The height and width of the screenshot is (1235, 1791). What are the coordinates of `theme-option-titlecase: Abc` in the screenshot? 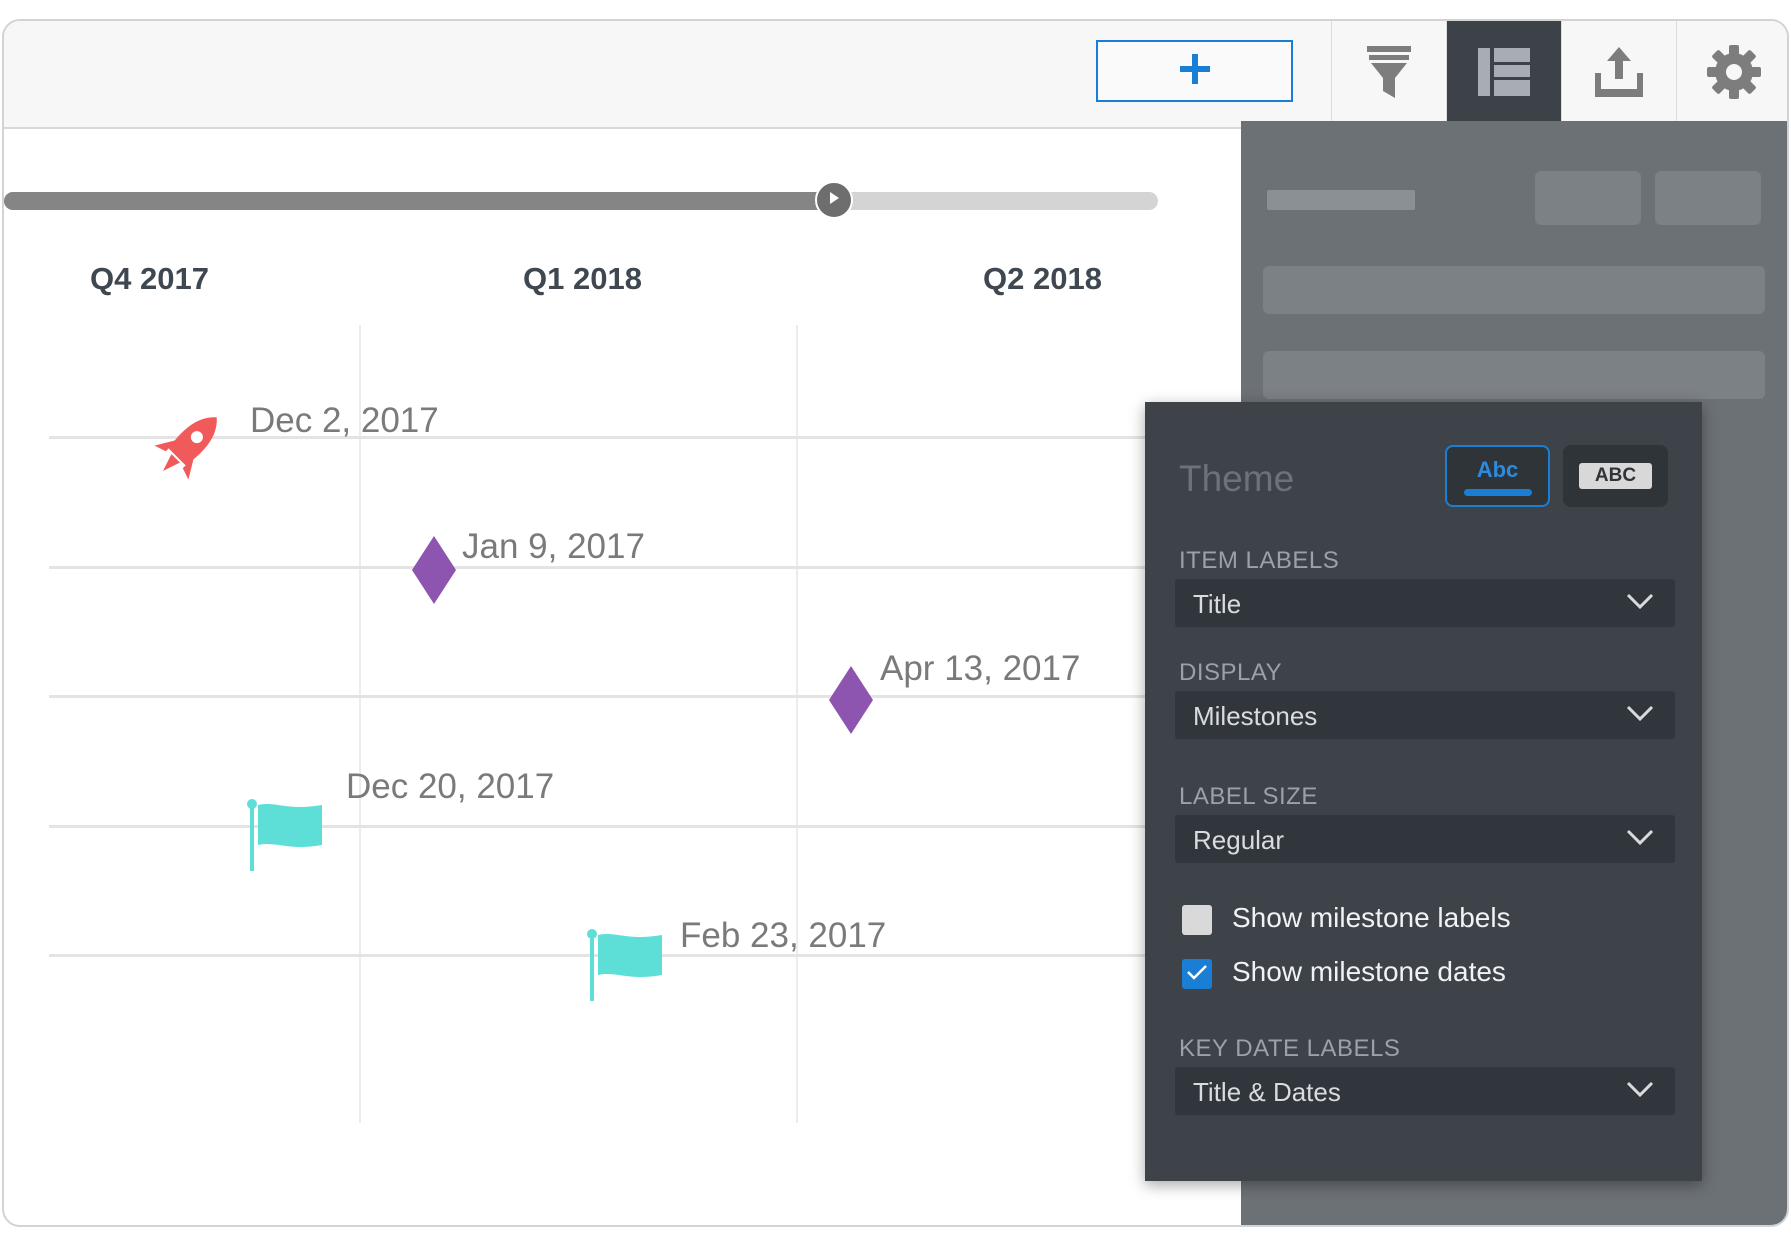 It's located at (1497, 476).